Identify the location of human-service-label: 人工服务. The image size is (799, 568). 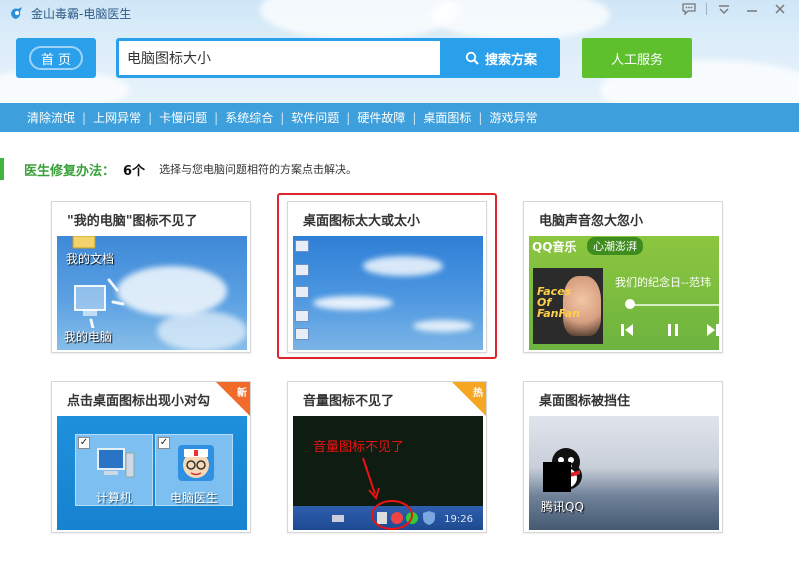
(636, 60).